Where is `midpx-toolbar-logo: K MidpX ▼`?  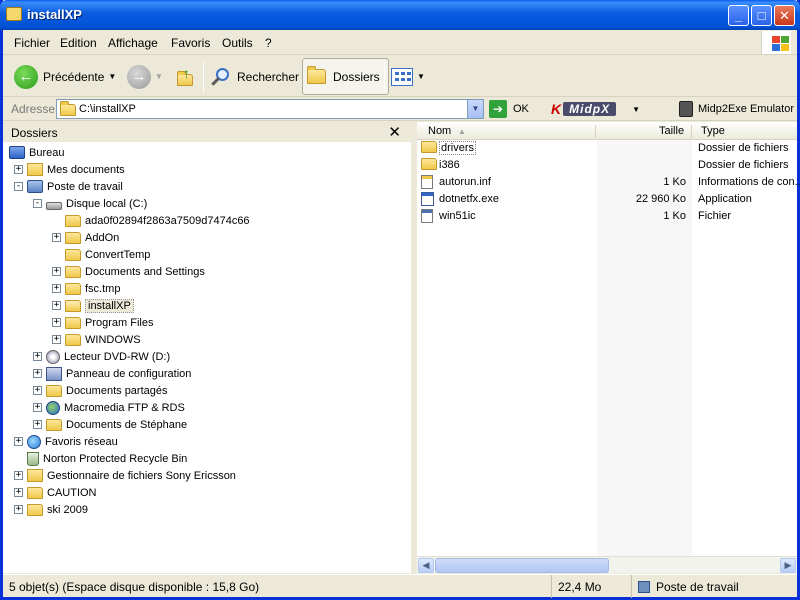
midpx-toolbar-logo: K MidpX ▼ is located at coordinates (595, 109).